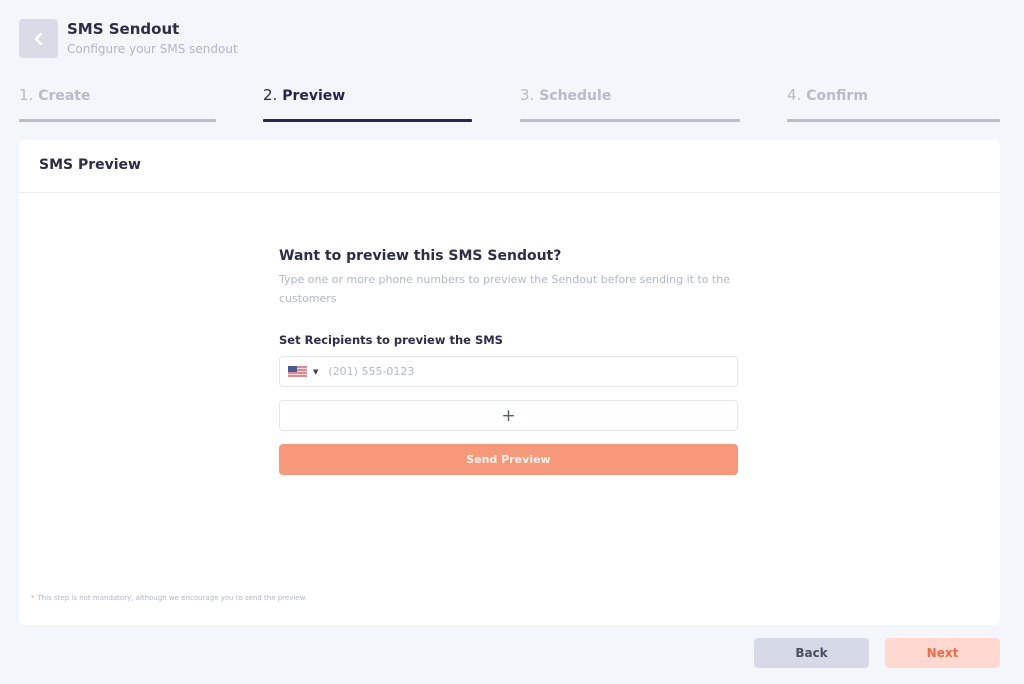  I want to click on back-button: Back, so click(811, 653).